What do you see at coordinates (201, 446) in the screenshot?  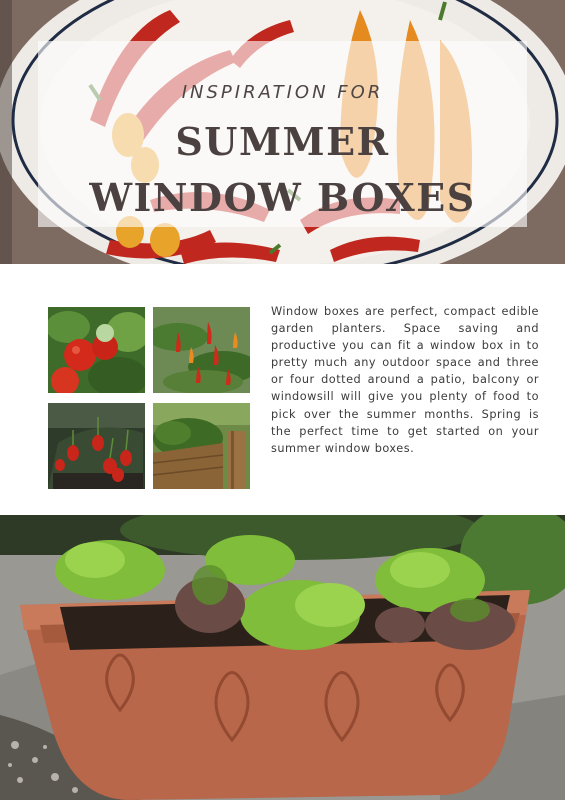 I see `herbs-planter-thumbnail` at bounding box center [201, 446].